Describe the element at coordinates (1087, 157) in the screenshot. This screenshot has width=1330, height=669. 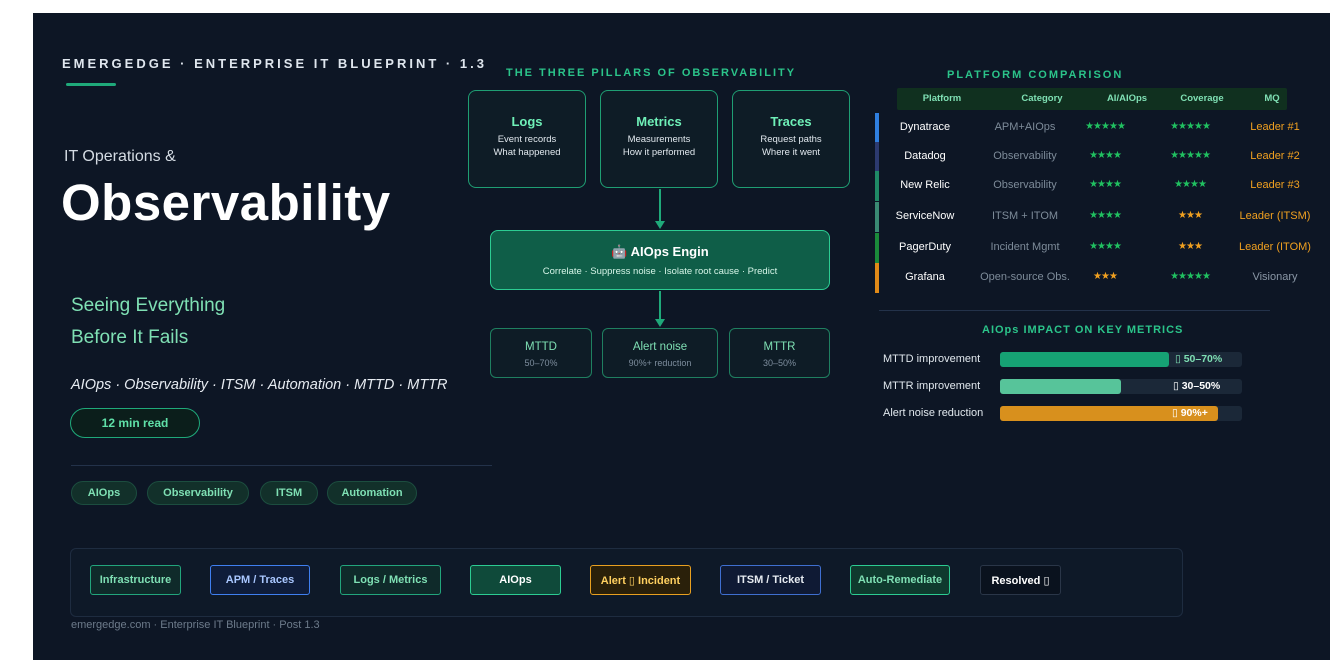
I see `table-row: Datadog Observability ★★★★ ★★★★★ Leader #2` at that location.